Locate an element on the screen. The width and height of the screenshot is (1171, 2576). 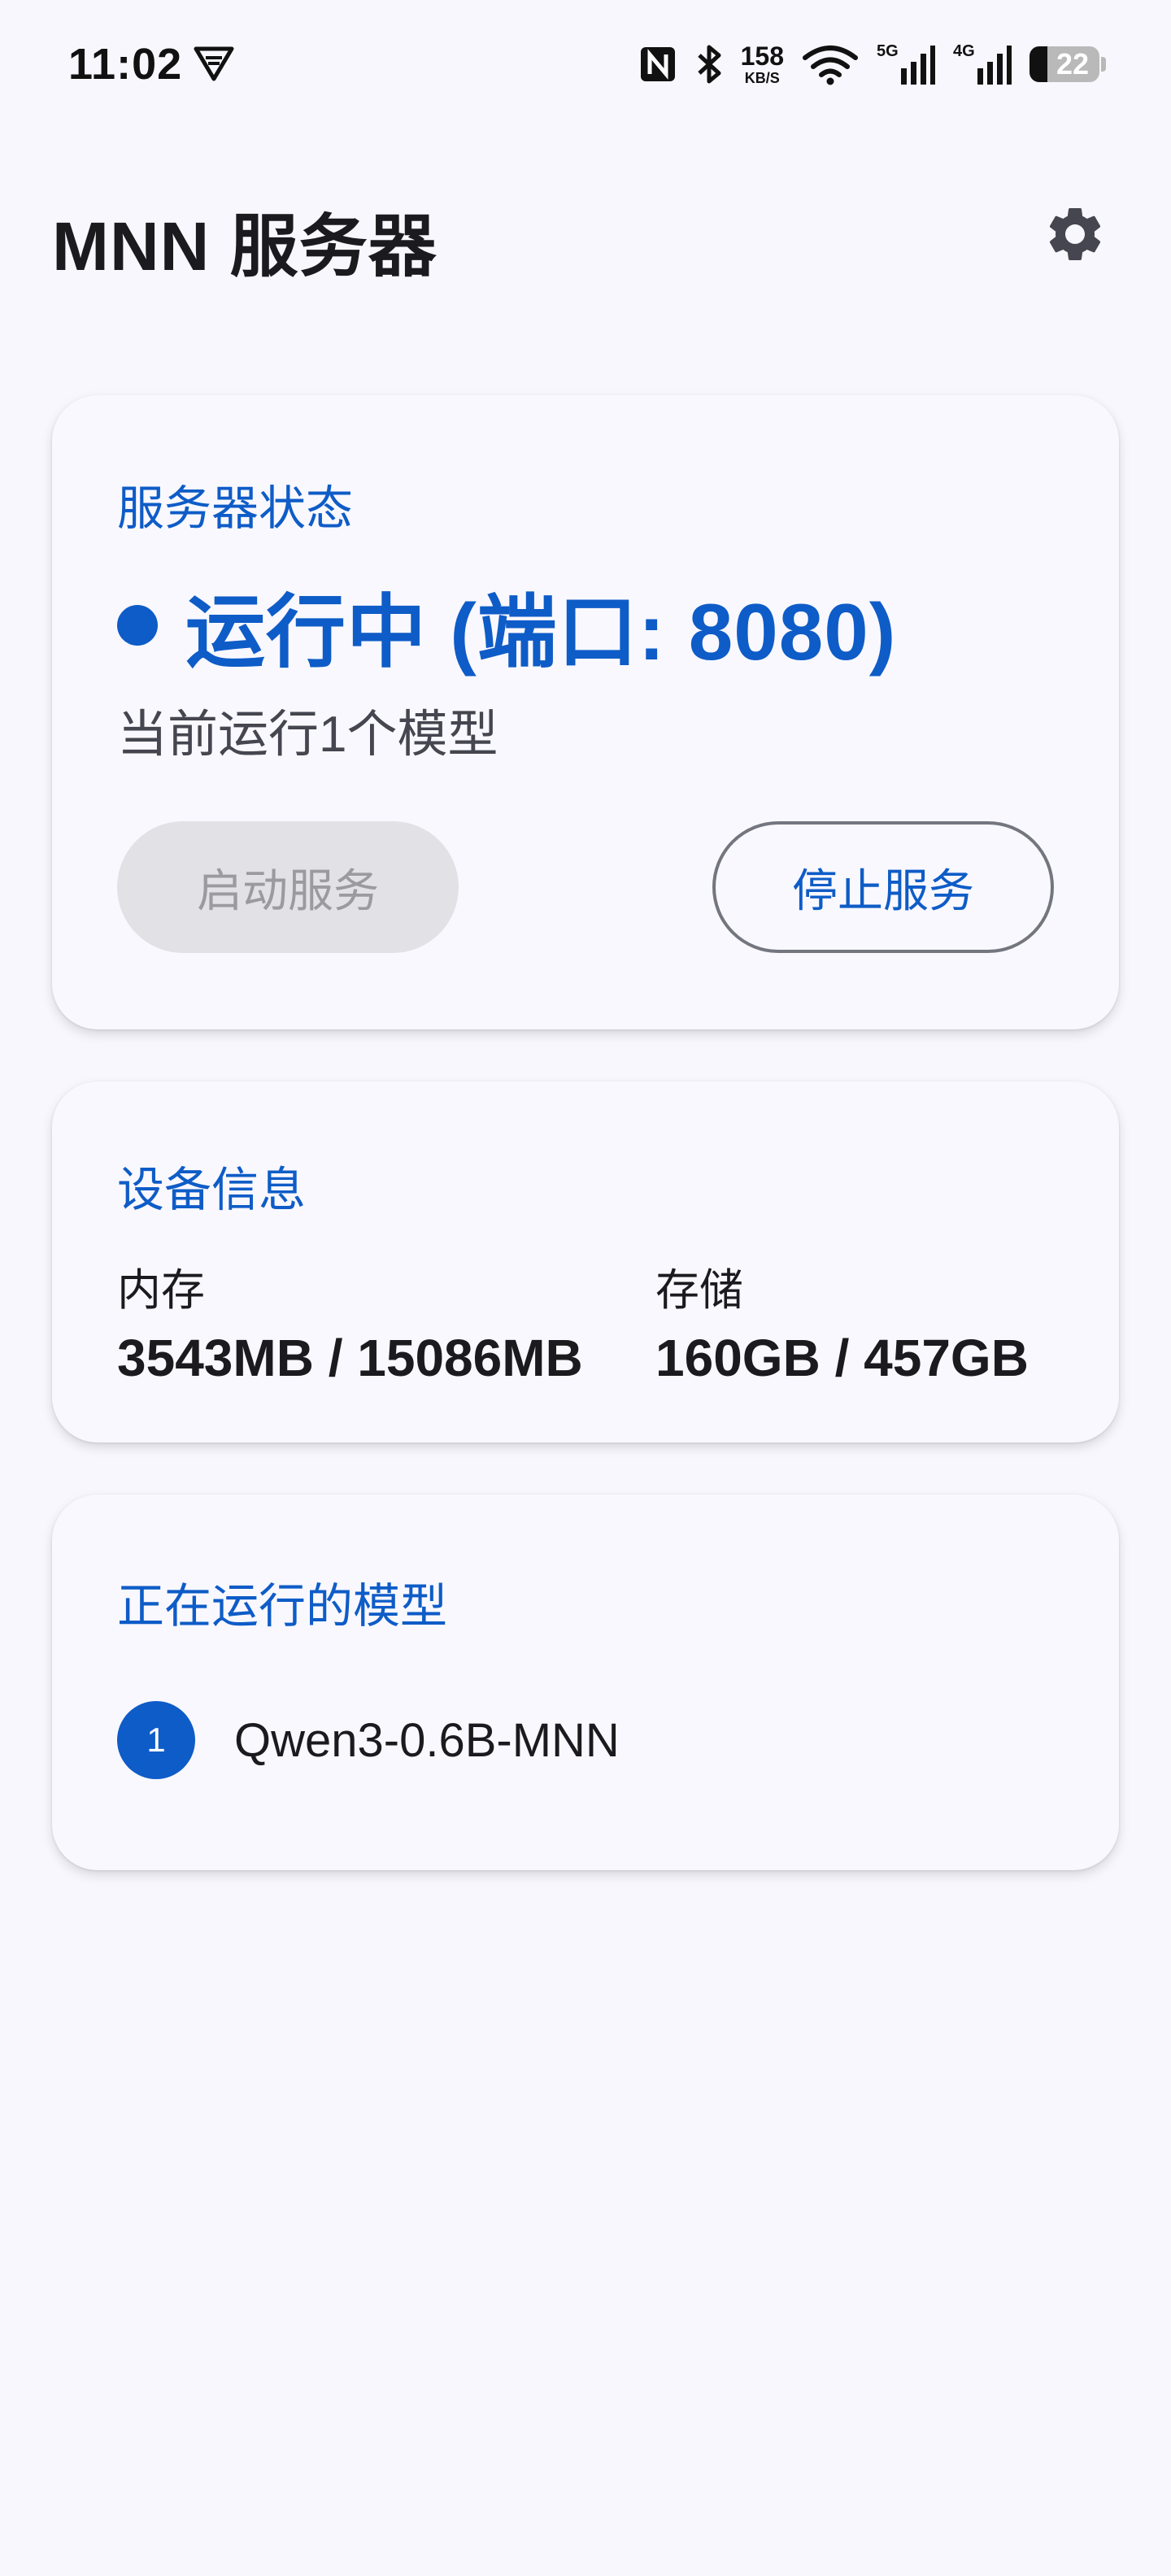
battery-tip is located at coordinates (1103, 64).